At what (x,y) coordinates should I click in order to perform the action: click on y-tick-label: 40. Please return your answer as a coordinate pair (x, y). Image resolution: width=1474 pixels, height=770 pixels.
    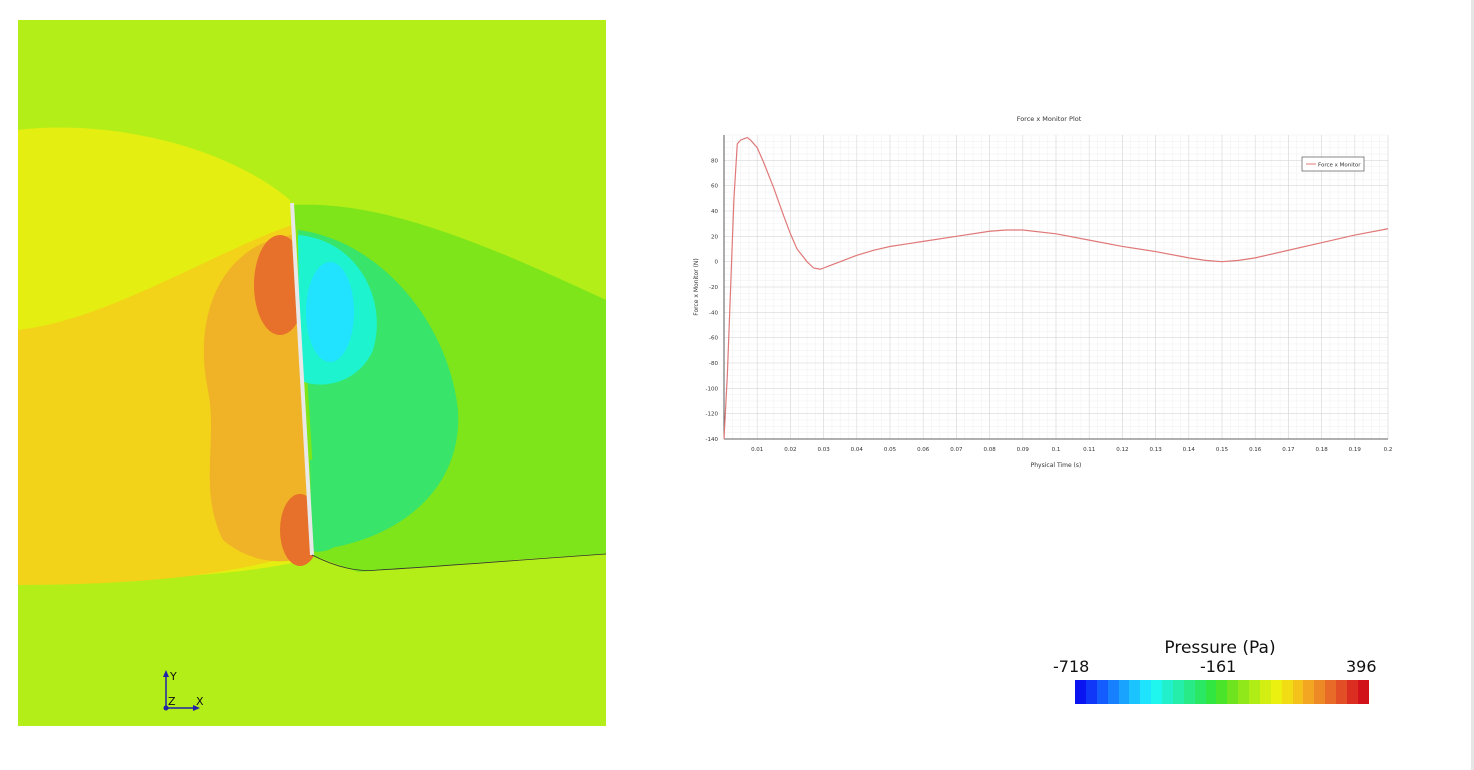
    Looking at the image, I should click on (714, 212).